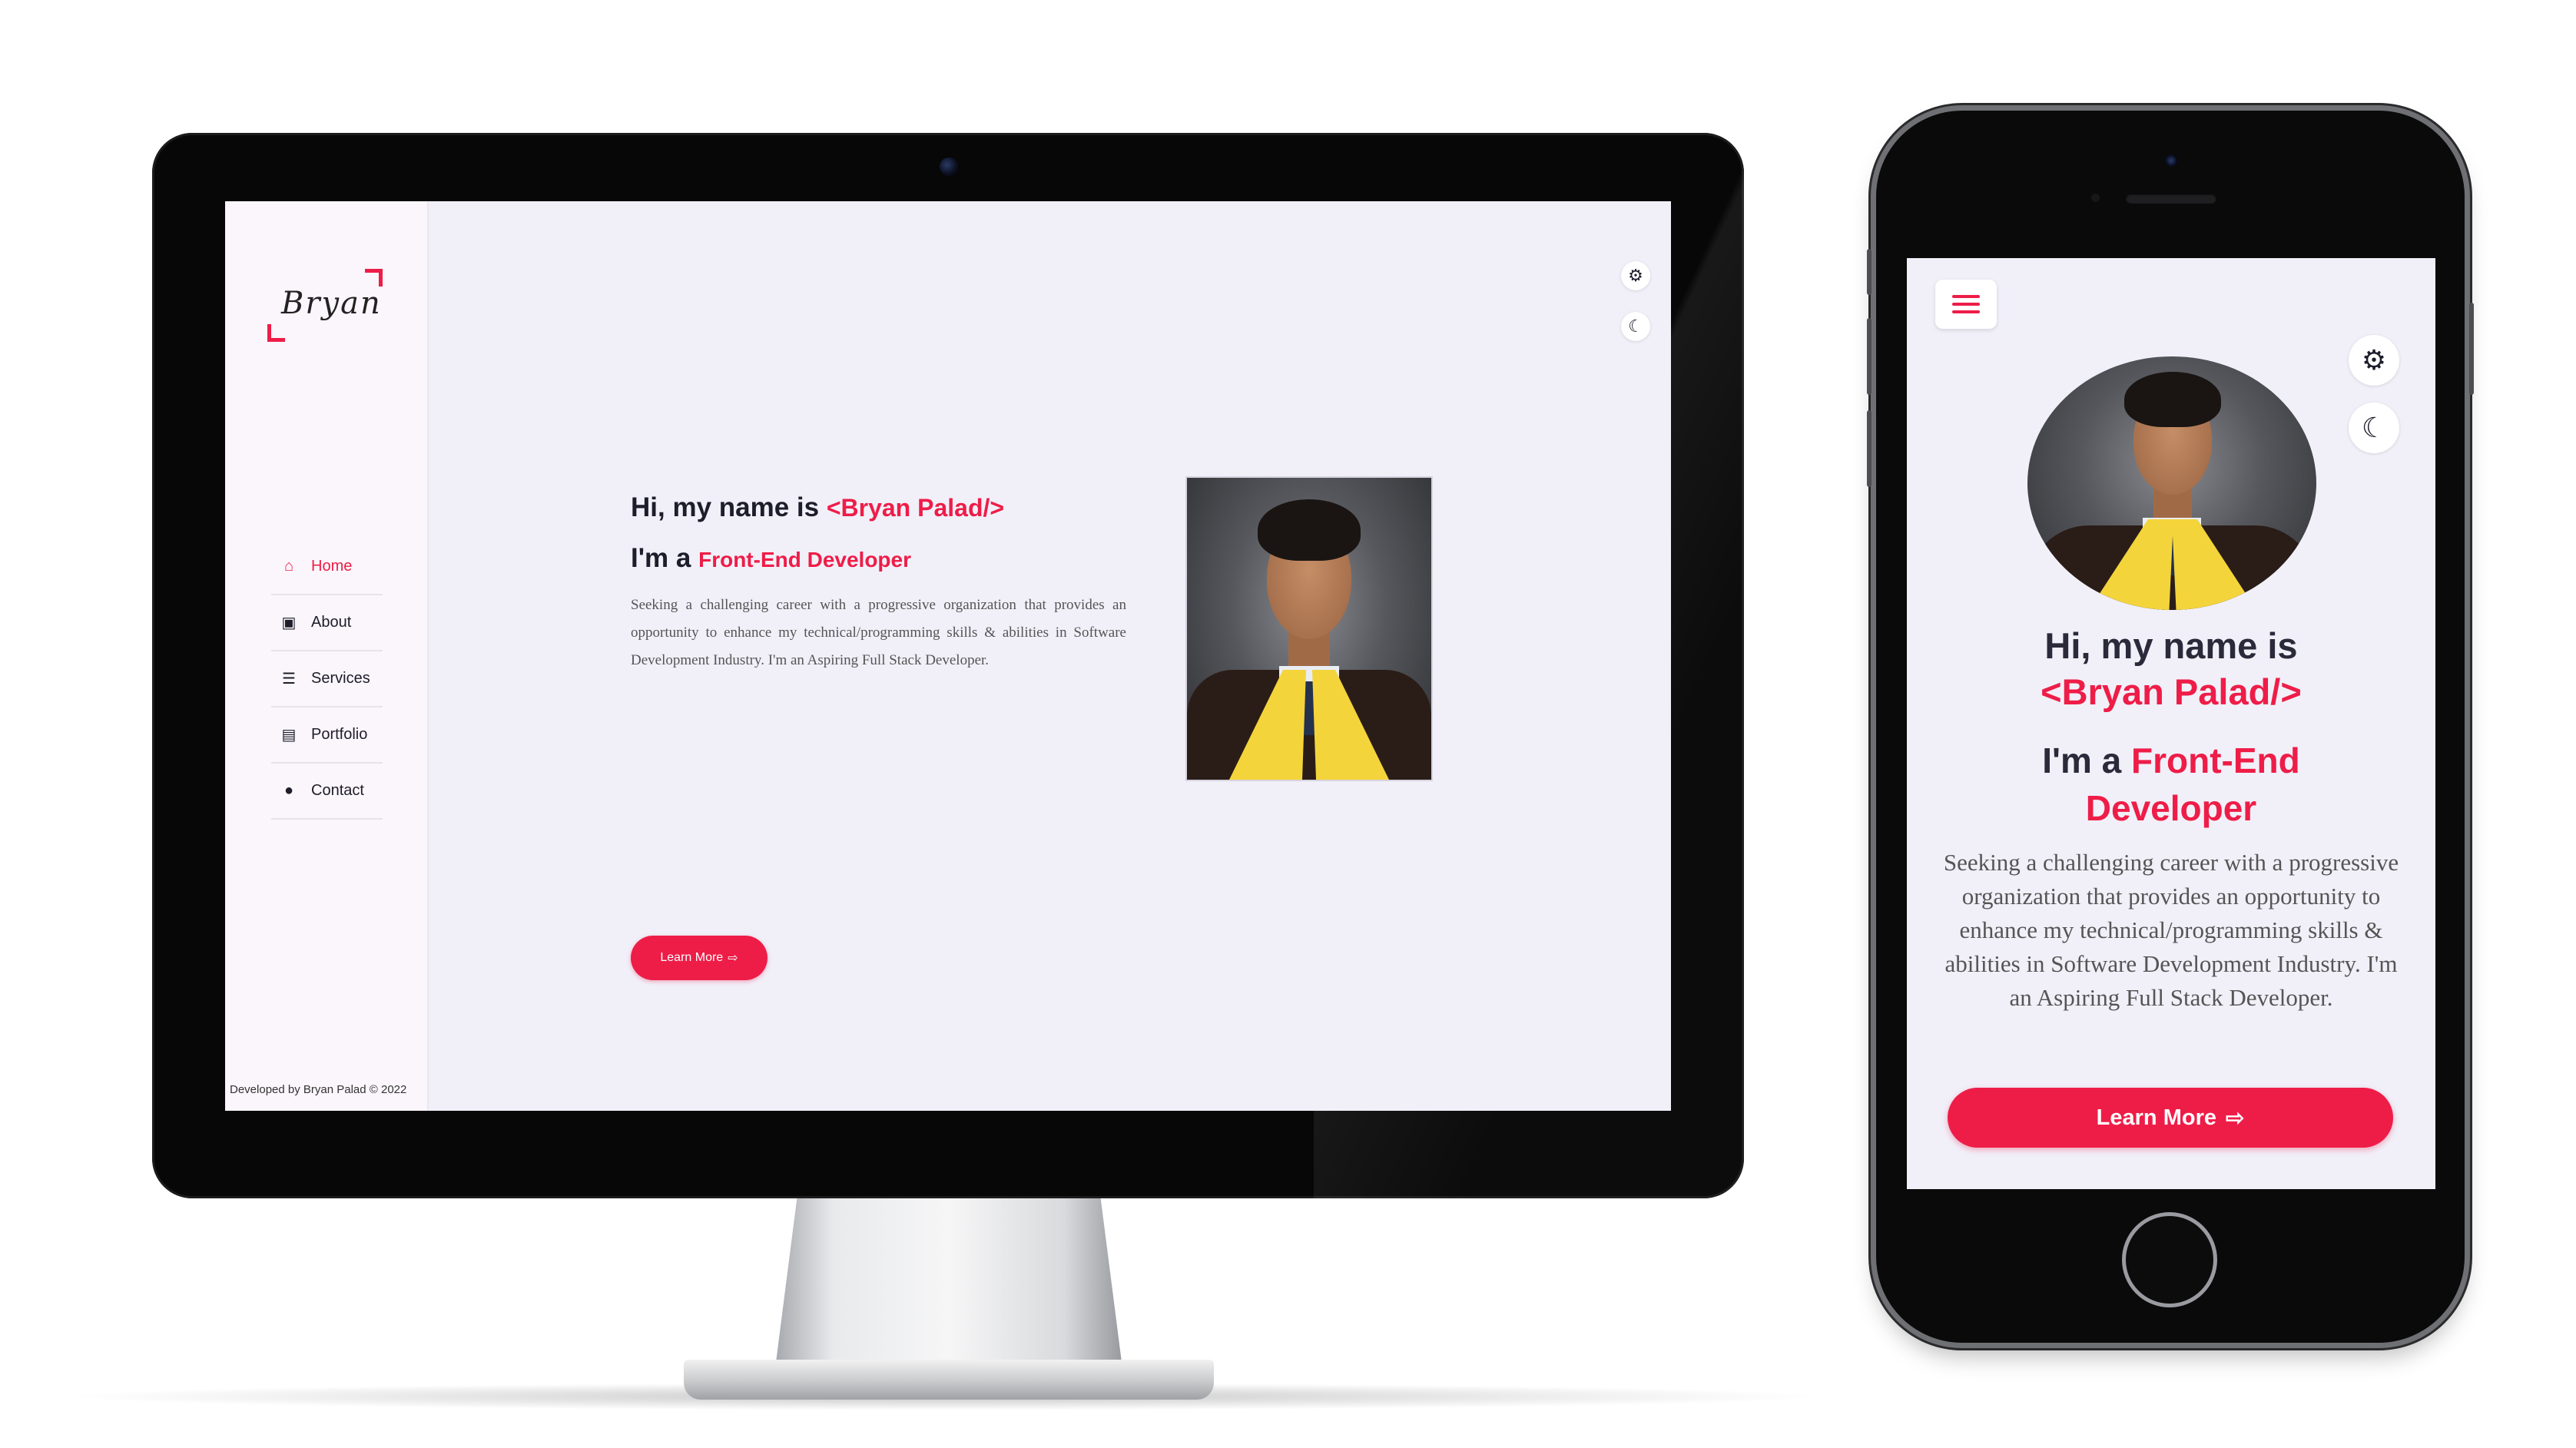 The width and height of the screenshot is (2576, 1448). I want to click on role-title: Front-End Developer, so click(805, 560).